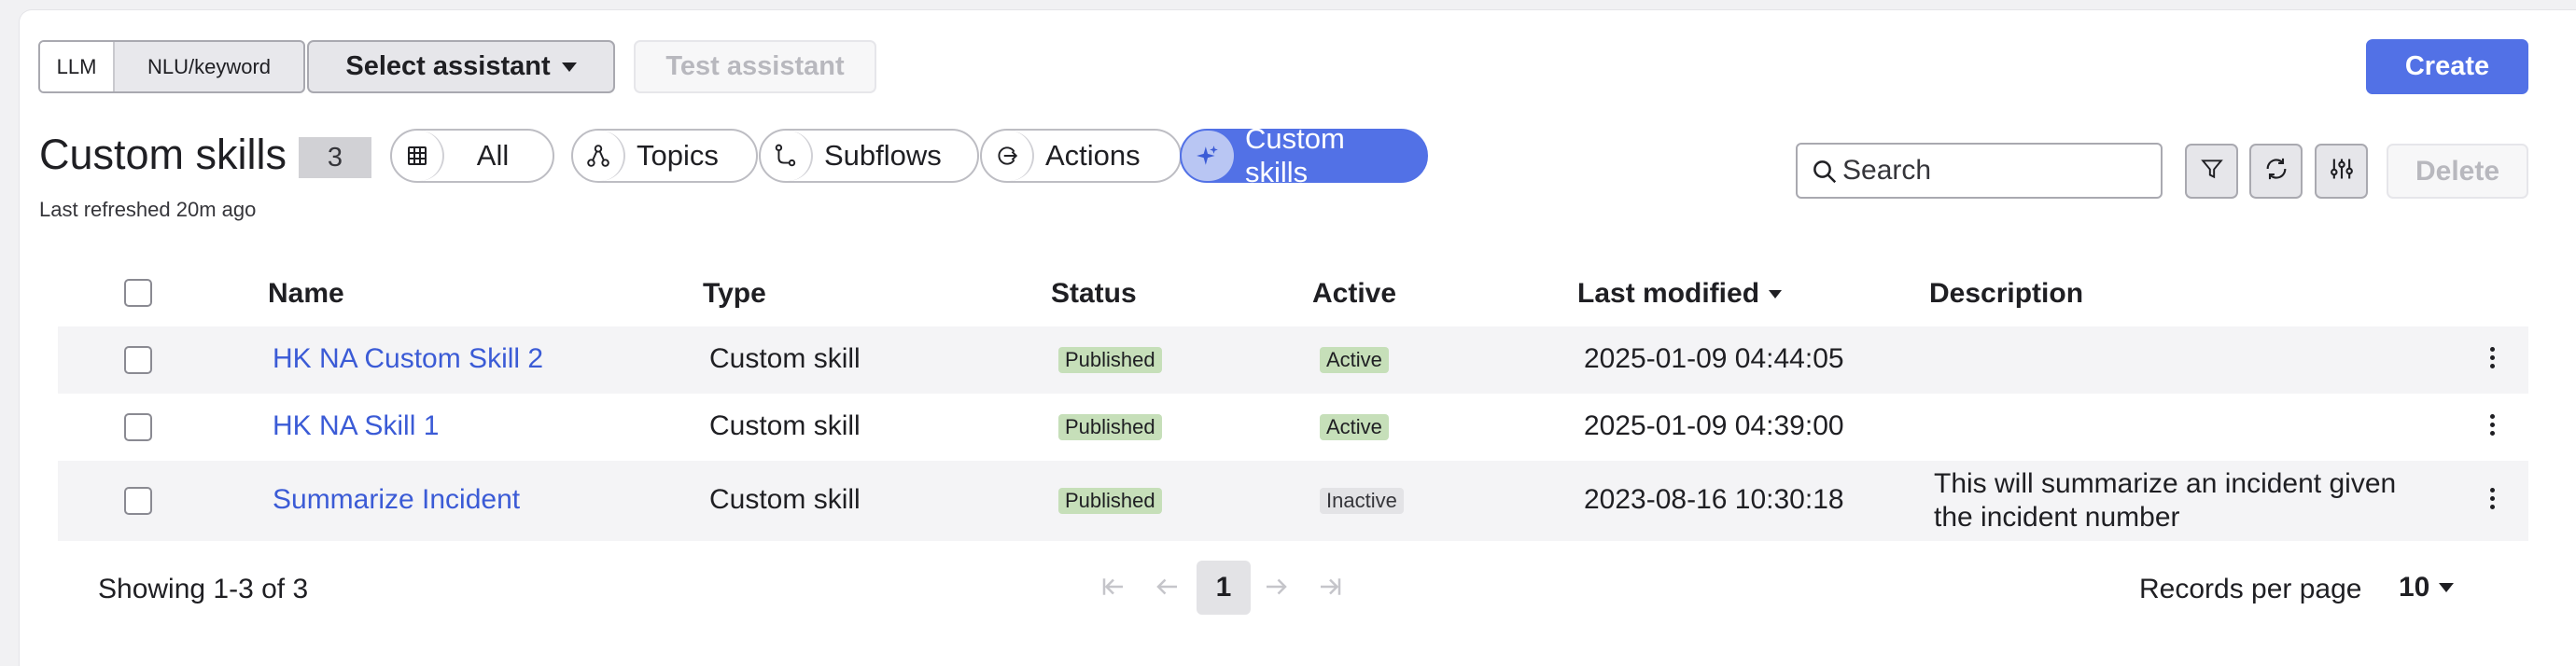  I want to click on topics-icon, so click(599, 156).